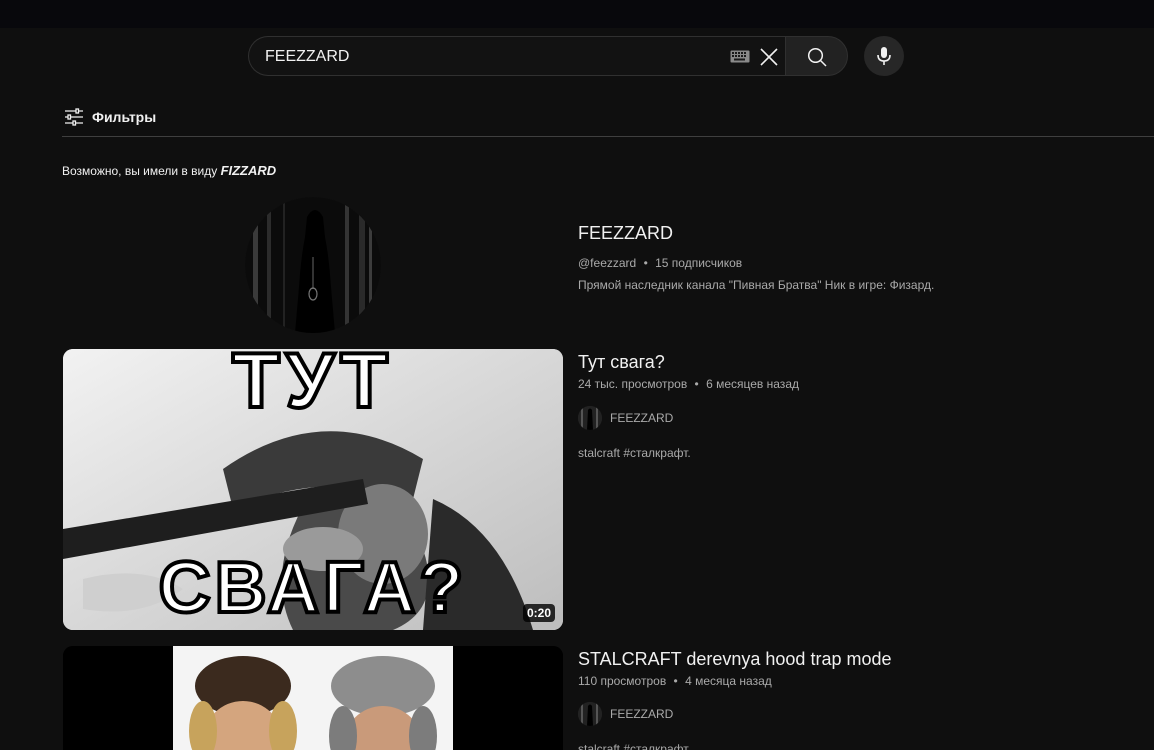  I want to click on channel-name: FEEZZARD, so click(625, 233).